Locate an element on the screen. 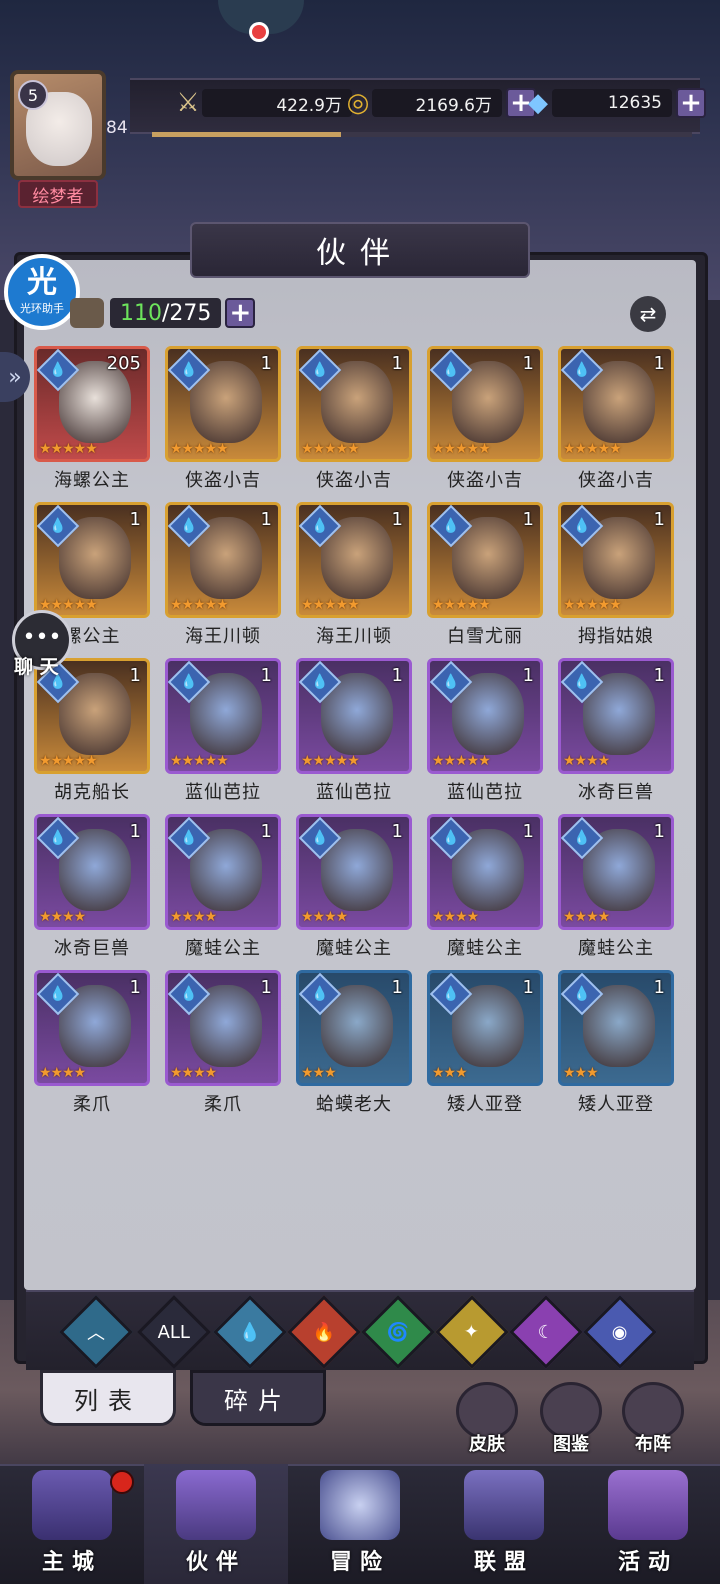 The width and height of the screenshot is (720, 1584). hero-portrait: 💧 205 ★★★★★ is located at coordinates (92, 404).